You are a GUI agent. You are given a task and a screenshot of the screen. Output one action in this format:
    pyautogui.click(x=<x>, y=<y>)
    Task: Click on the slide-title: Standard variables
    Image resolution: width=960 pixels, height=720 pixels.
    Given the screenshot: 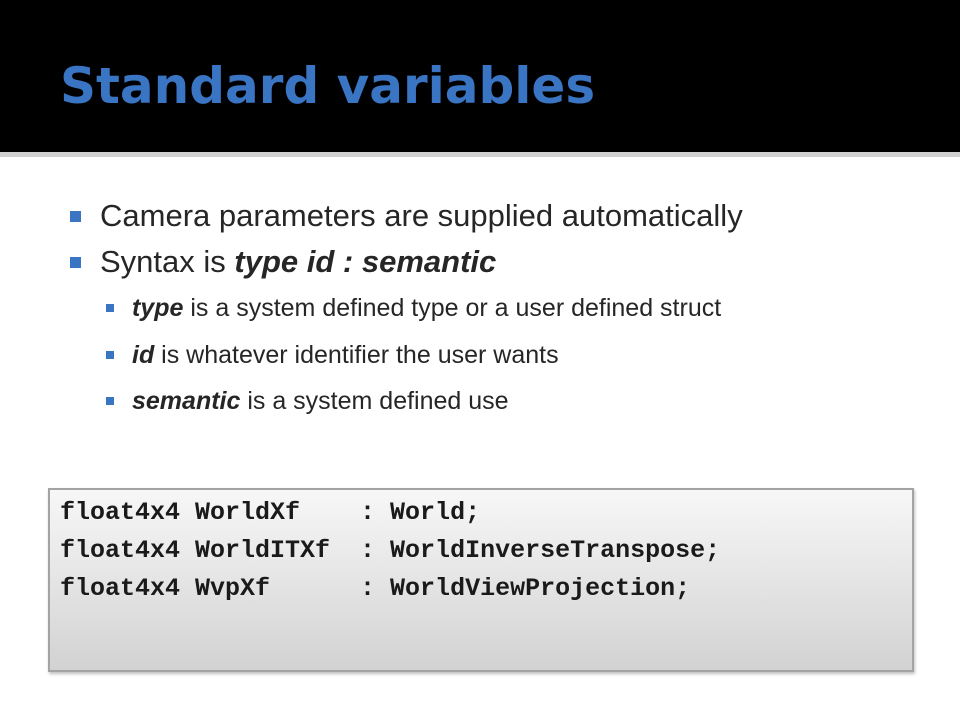 What is the action you would take?
    pyautogui.click(x=328, y=86)
    